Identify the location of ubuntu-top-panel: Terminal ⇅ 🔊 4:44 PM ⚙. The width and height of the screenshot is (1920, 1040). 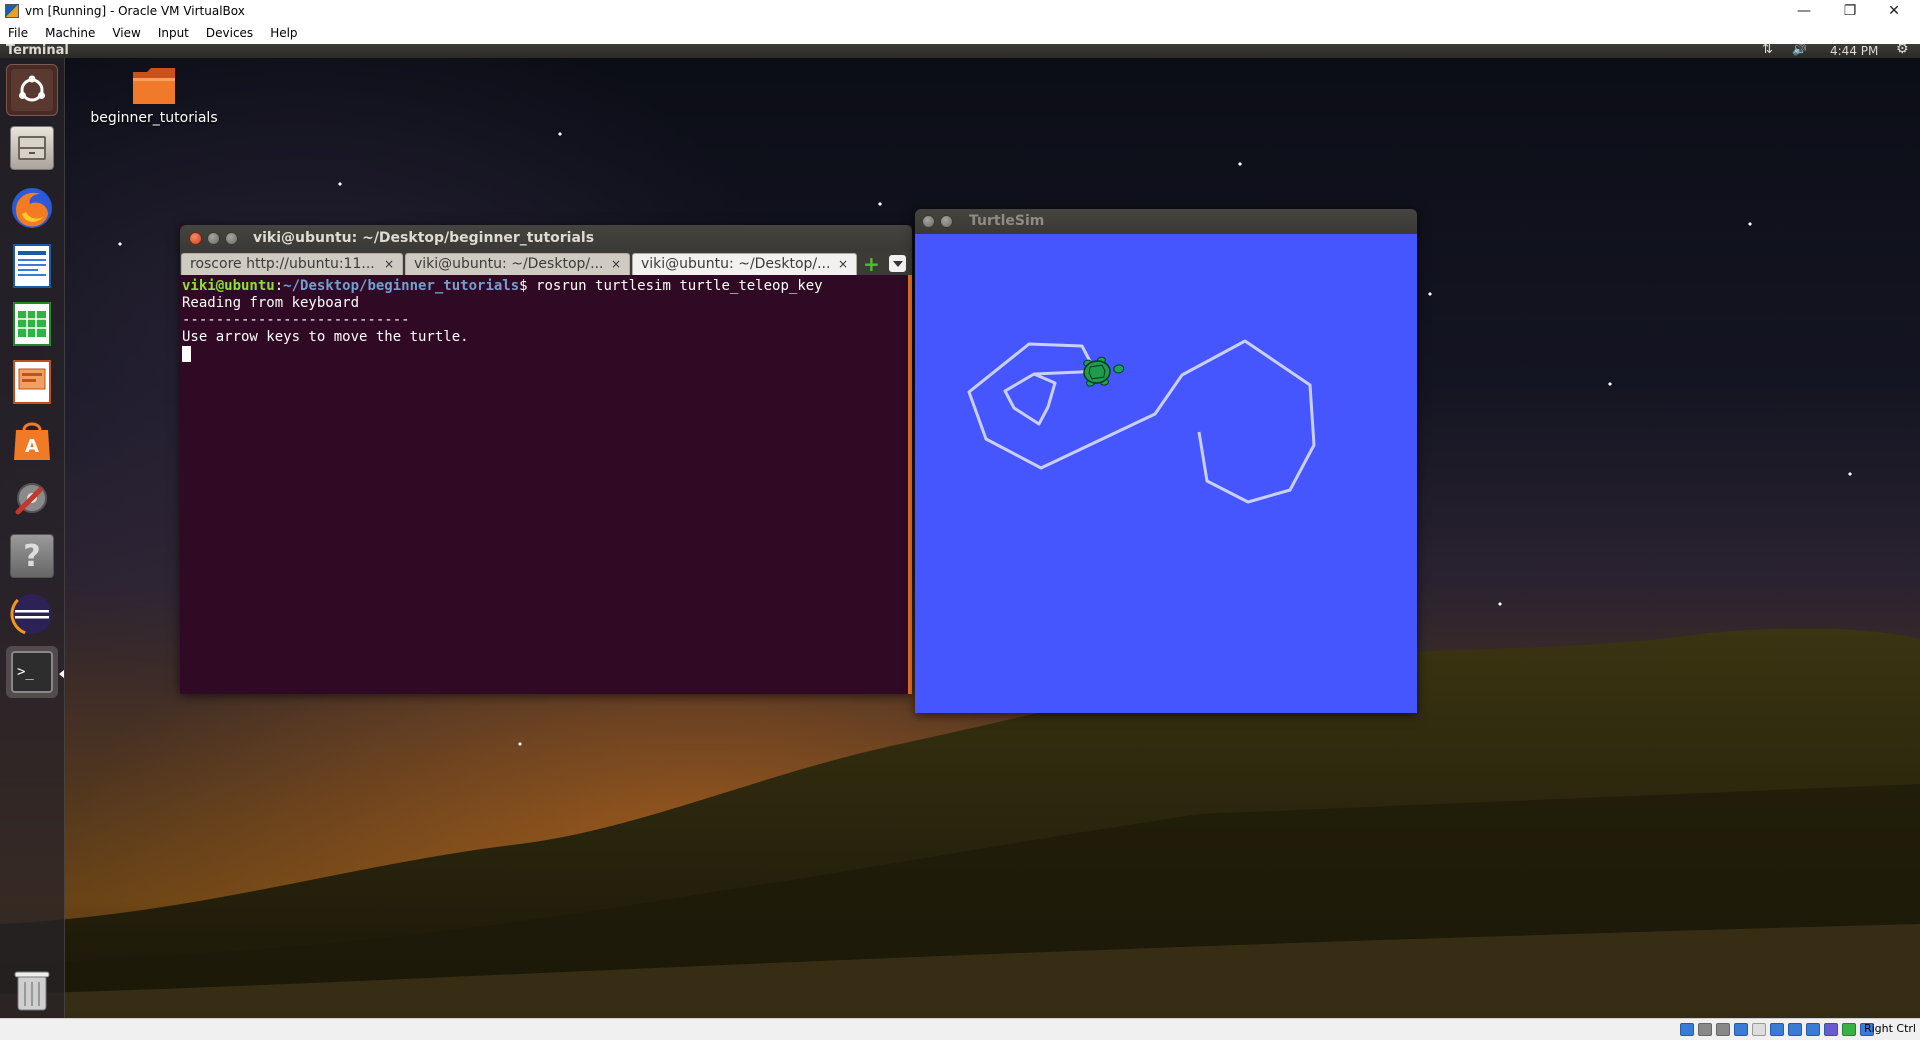
(960, 51).